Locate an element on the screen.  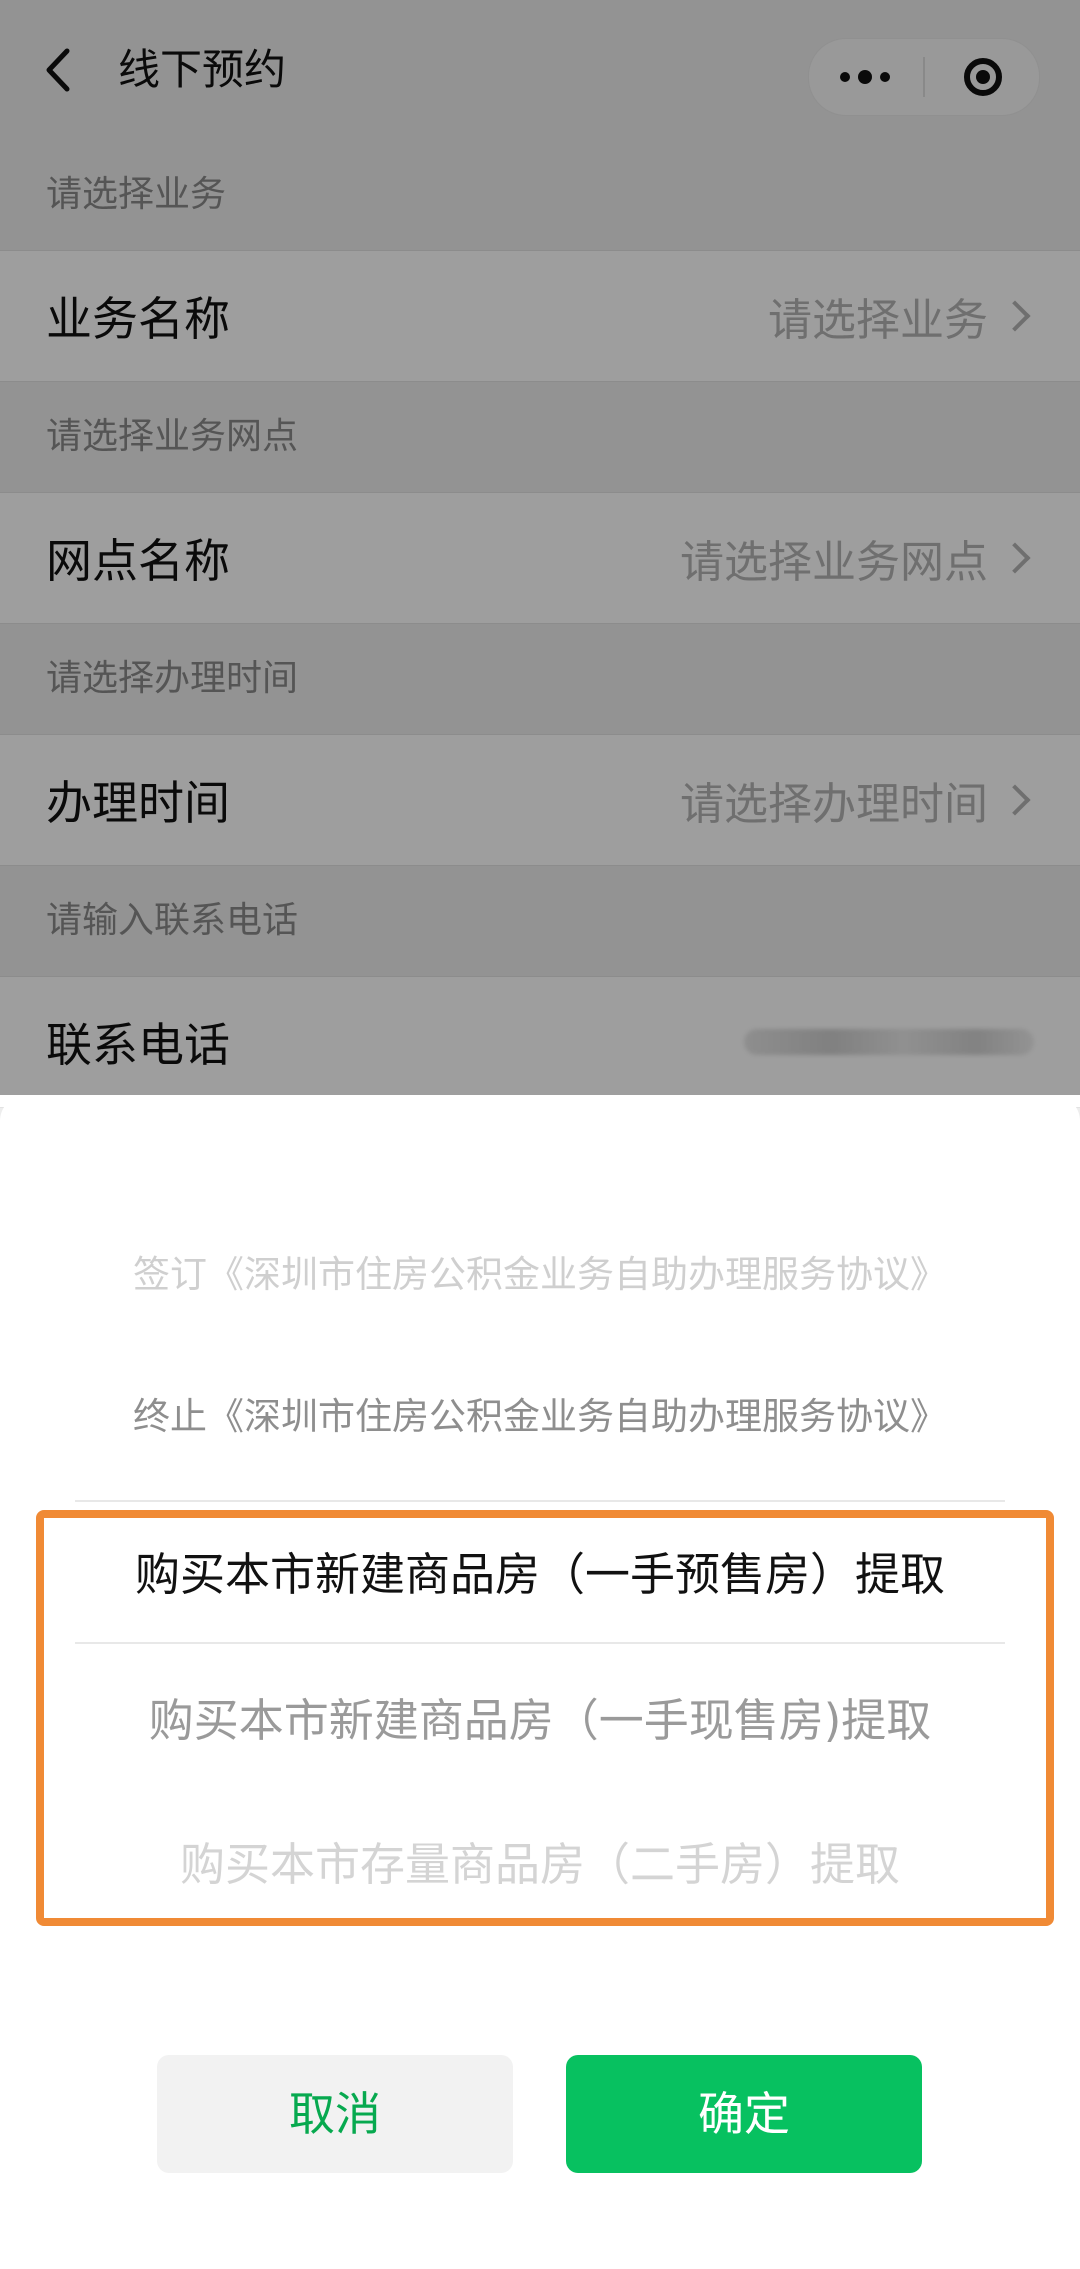
picker-option: 购买本市存量商品房（二手房）提取 is located at coordinates (540, 1865).